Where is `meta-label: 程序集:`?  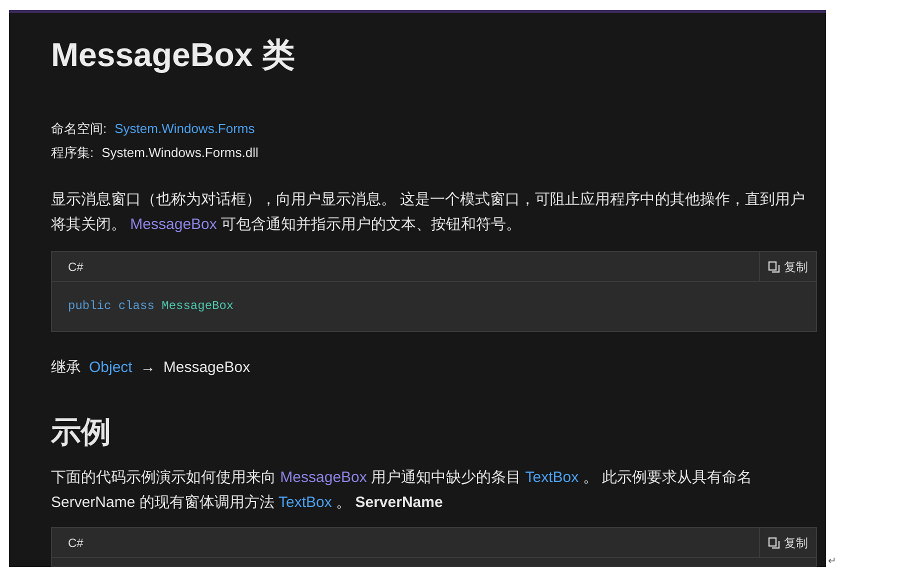 meta-label: 程序集: is located at coordinates (72, 153).